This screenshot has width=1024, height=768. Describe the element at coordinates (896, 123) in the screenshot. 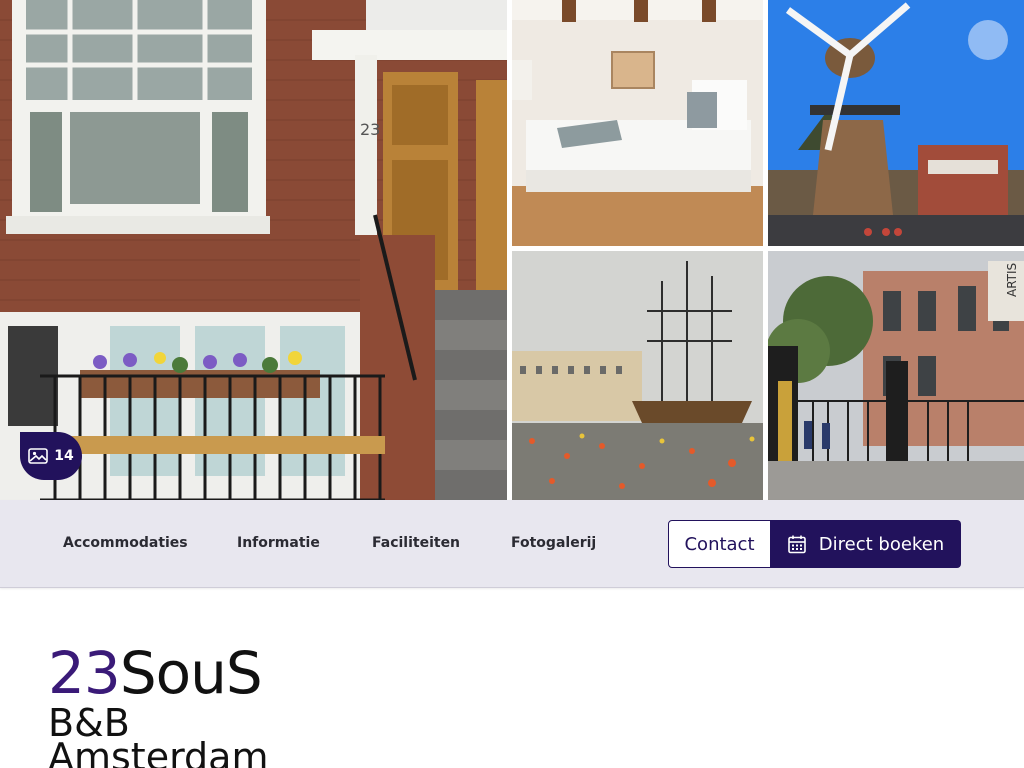

I see `gallery-photo-windmill` at that location.